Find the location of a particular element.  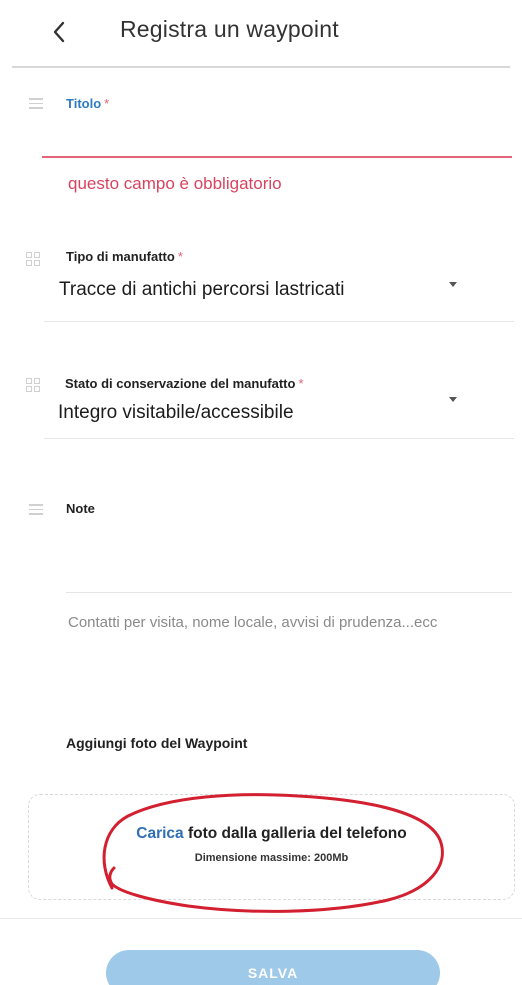

tipo-manufatto-label-text: Tipo di manufatto is located at coordinates (120, 256).